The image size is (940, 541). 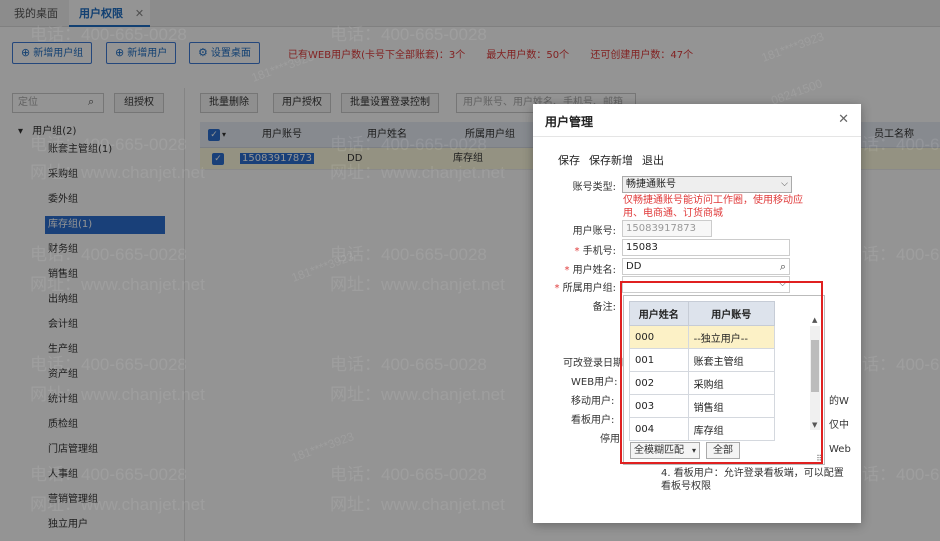 What do you see at coordinates (707, 184) in the screenshot?
I see `account-type-select: 畅捷通账号 ⌵` at bounding box center [707, 184].